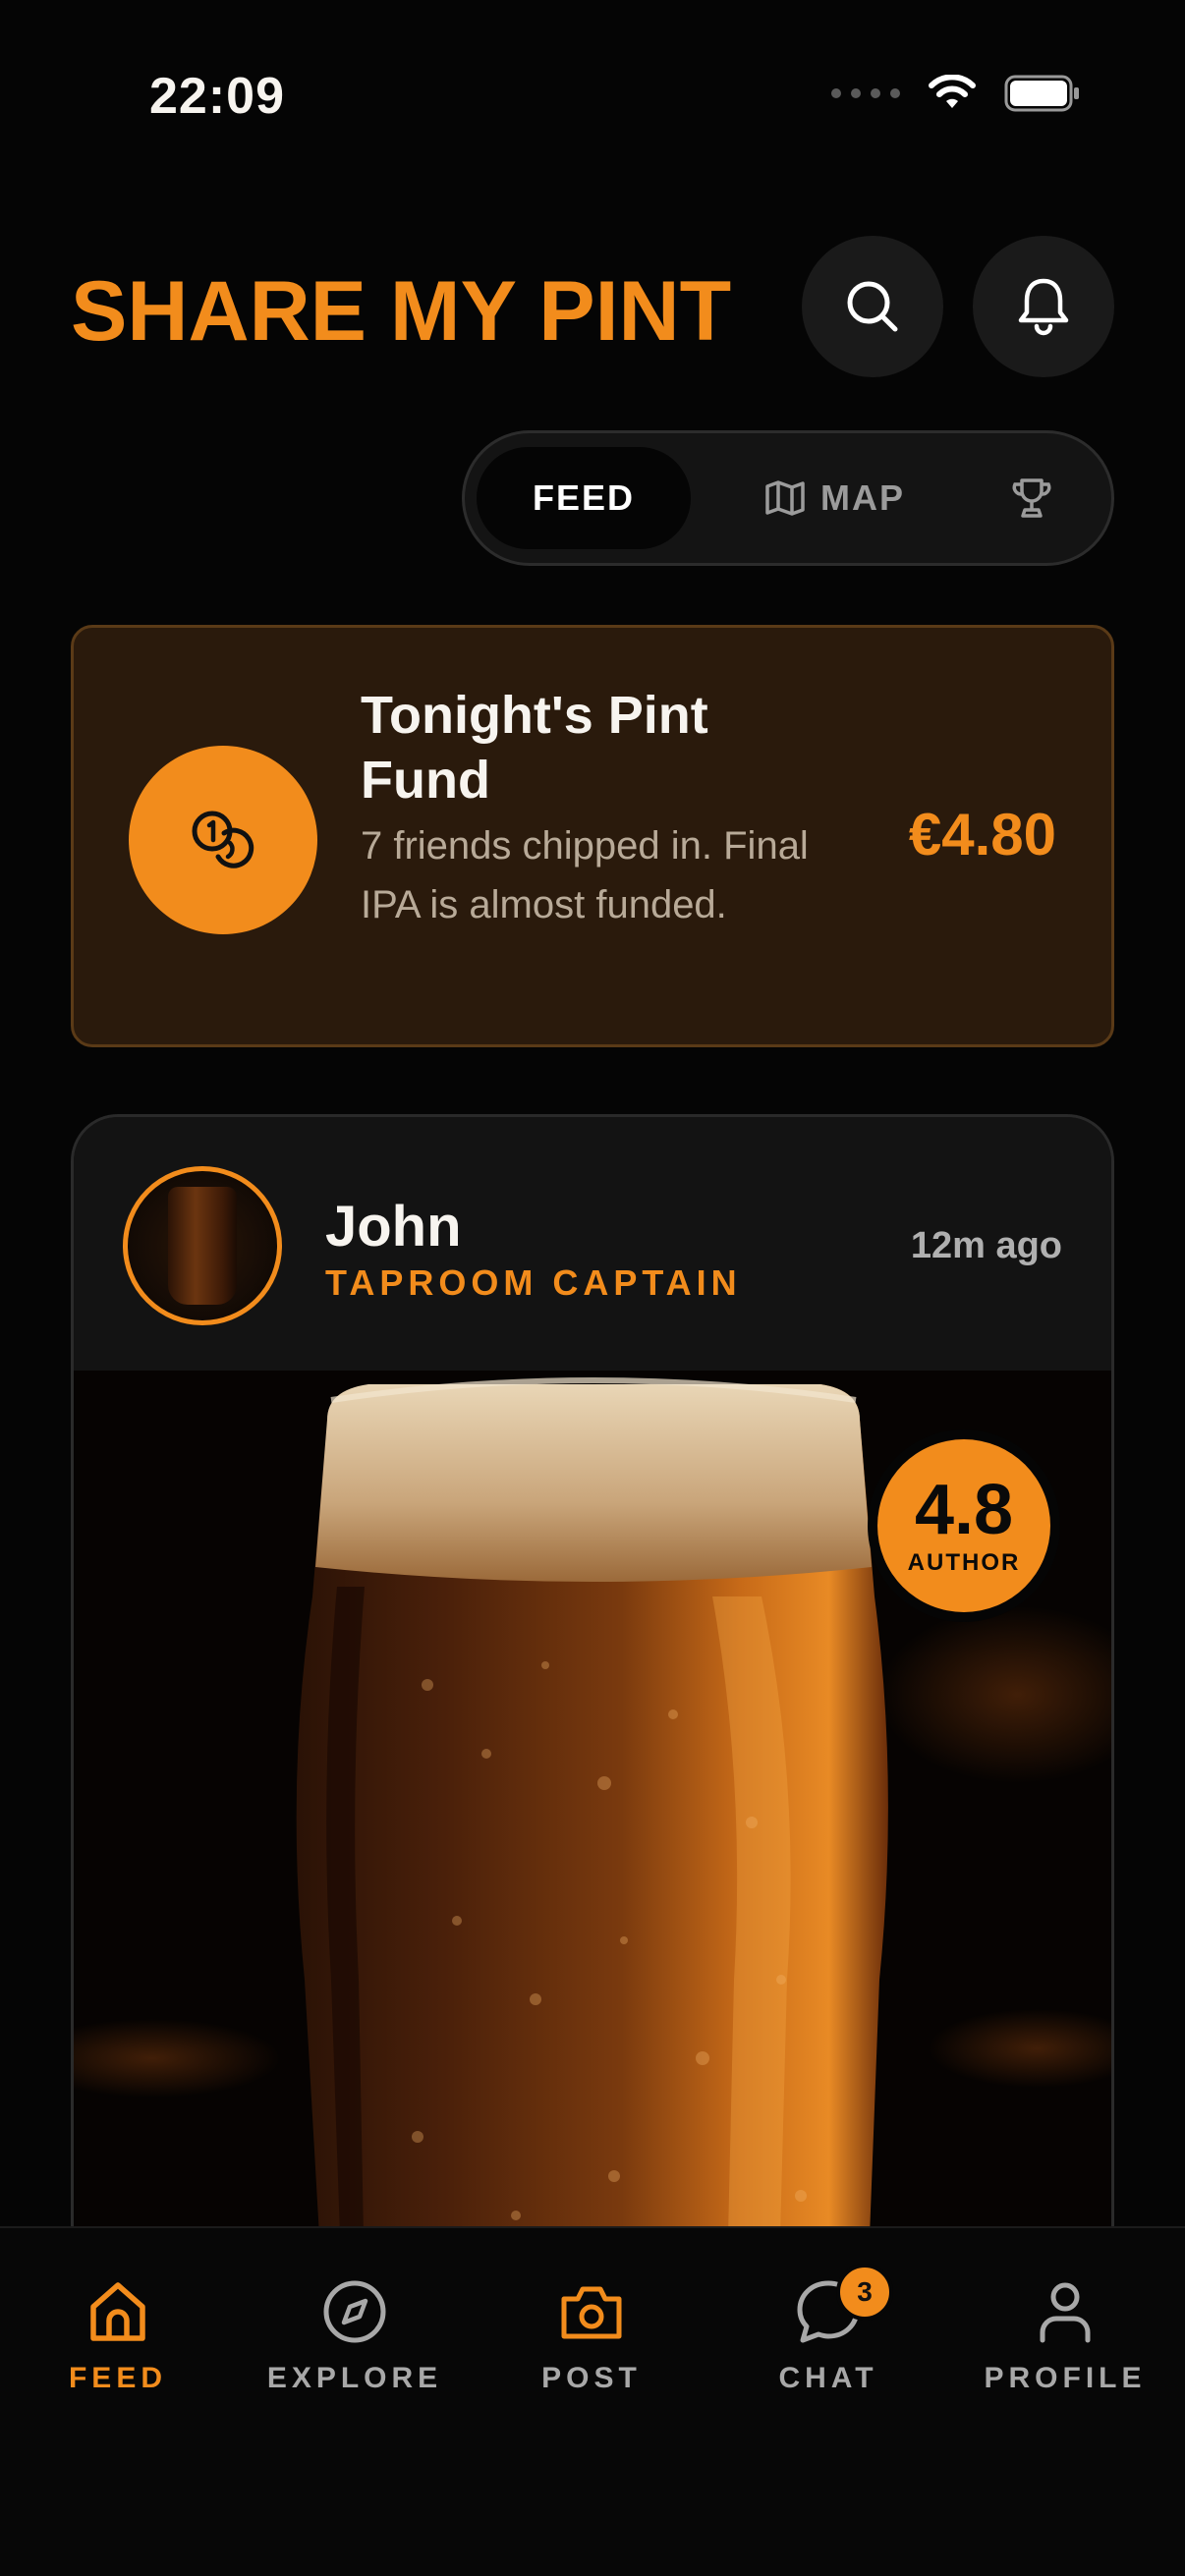  What do you see at coordinates (866, 93) in the screenshot?
I see `cellular-signal-icon` at bounding box center [866, 93].